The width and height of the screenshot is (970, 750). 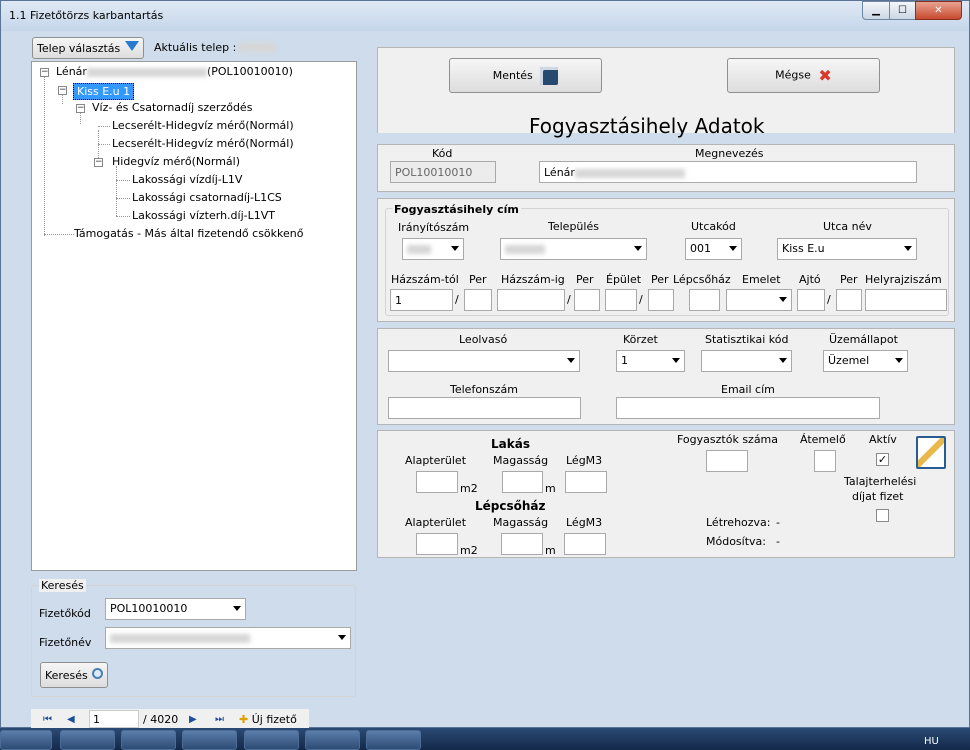 What do you see at coordinates (880, 481) in the screenshot?
I see `talajterhelesi-label: Talajterhelési` at bounding box center [880, 481].